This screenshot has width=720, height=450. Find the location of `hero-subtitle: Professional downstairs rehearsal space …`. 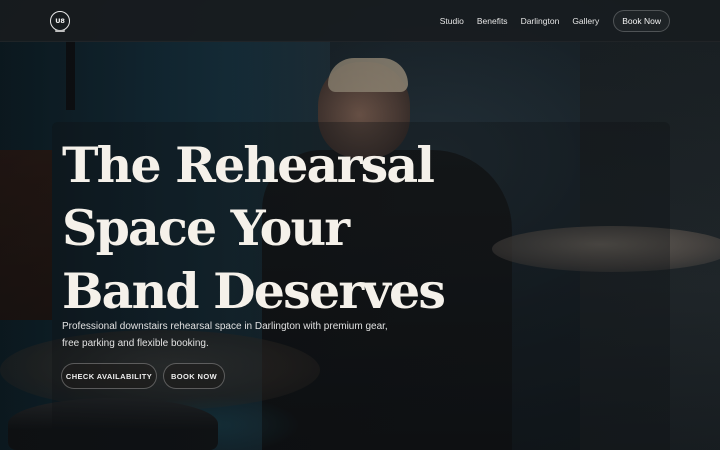

hero-subtitle: Professional downstairs rehearsal space … is located at coordinates (242, 335).